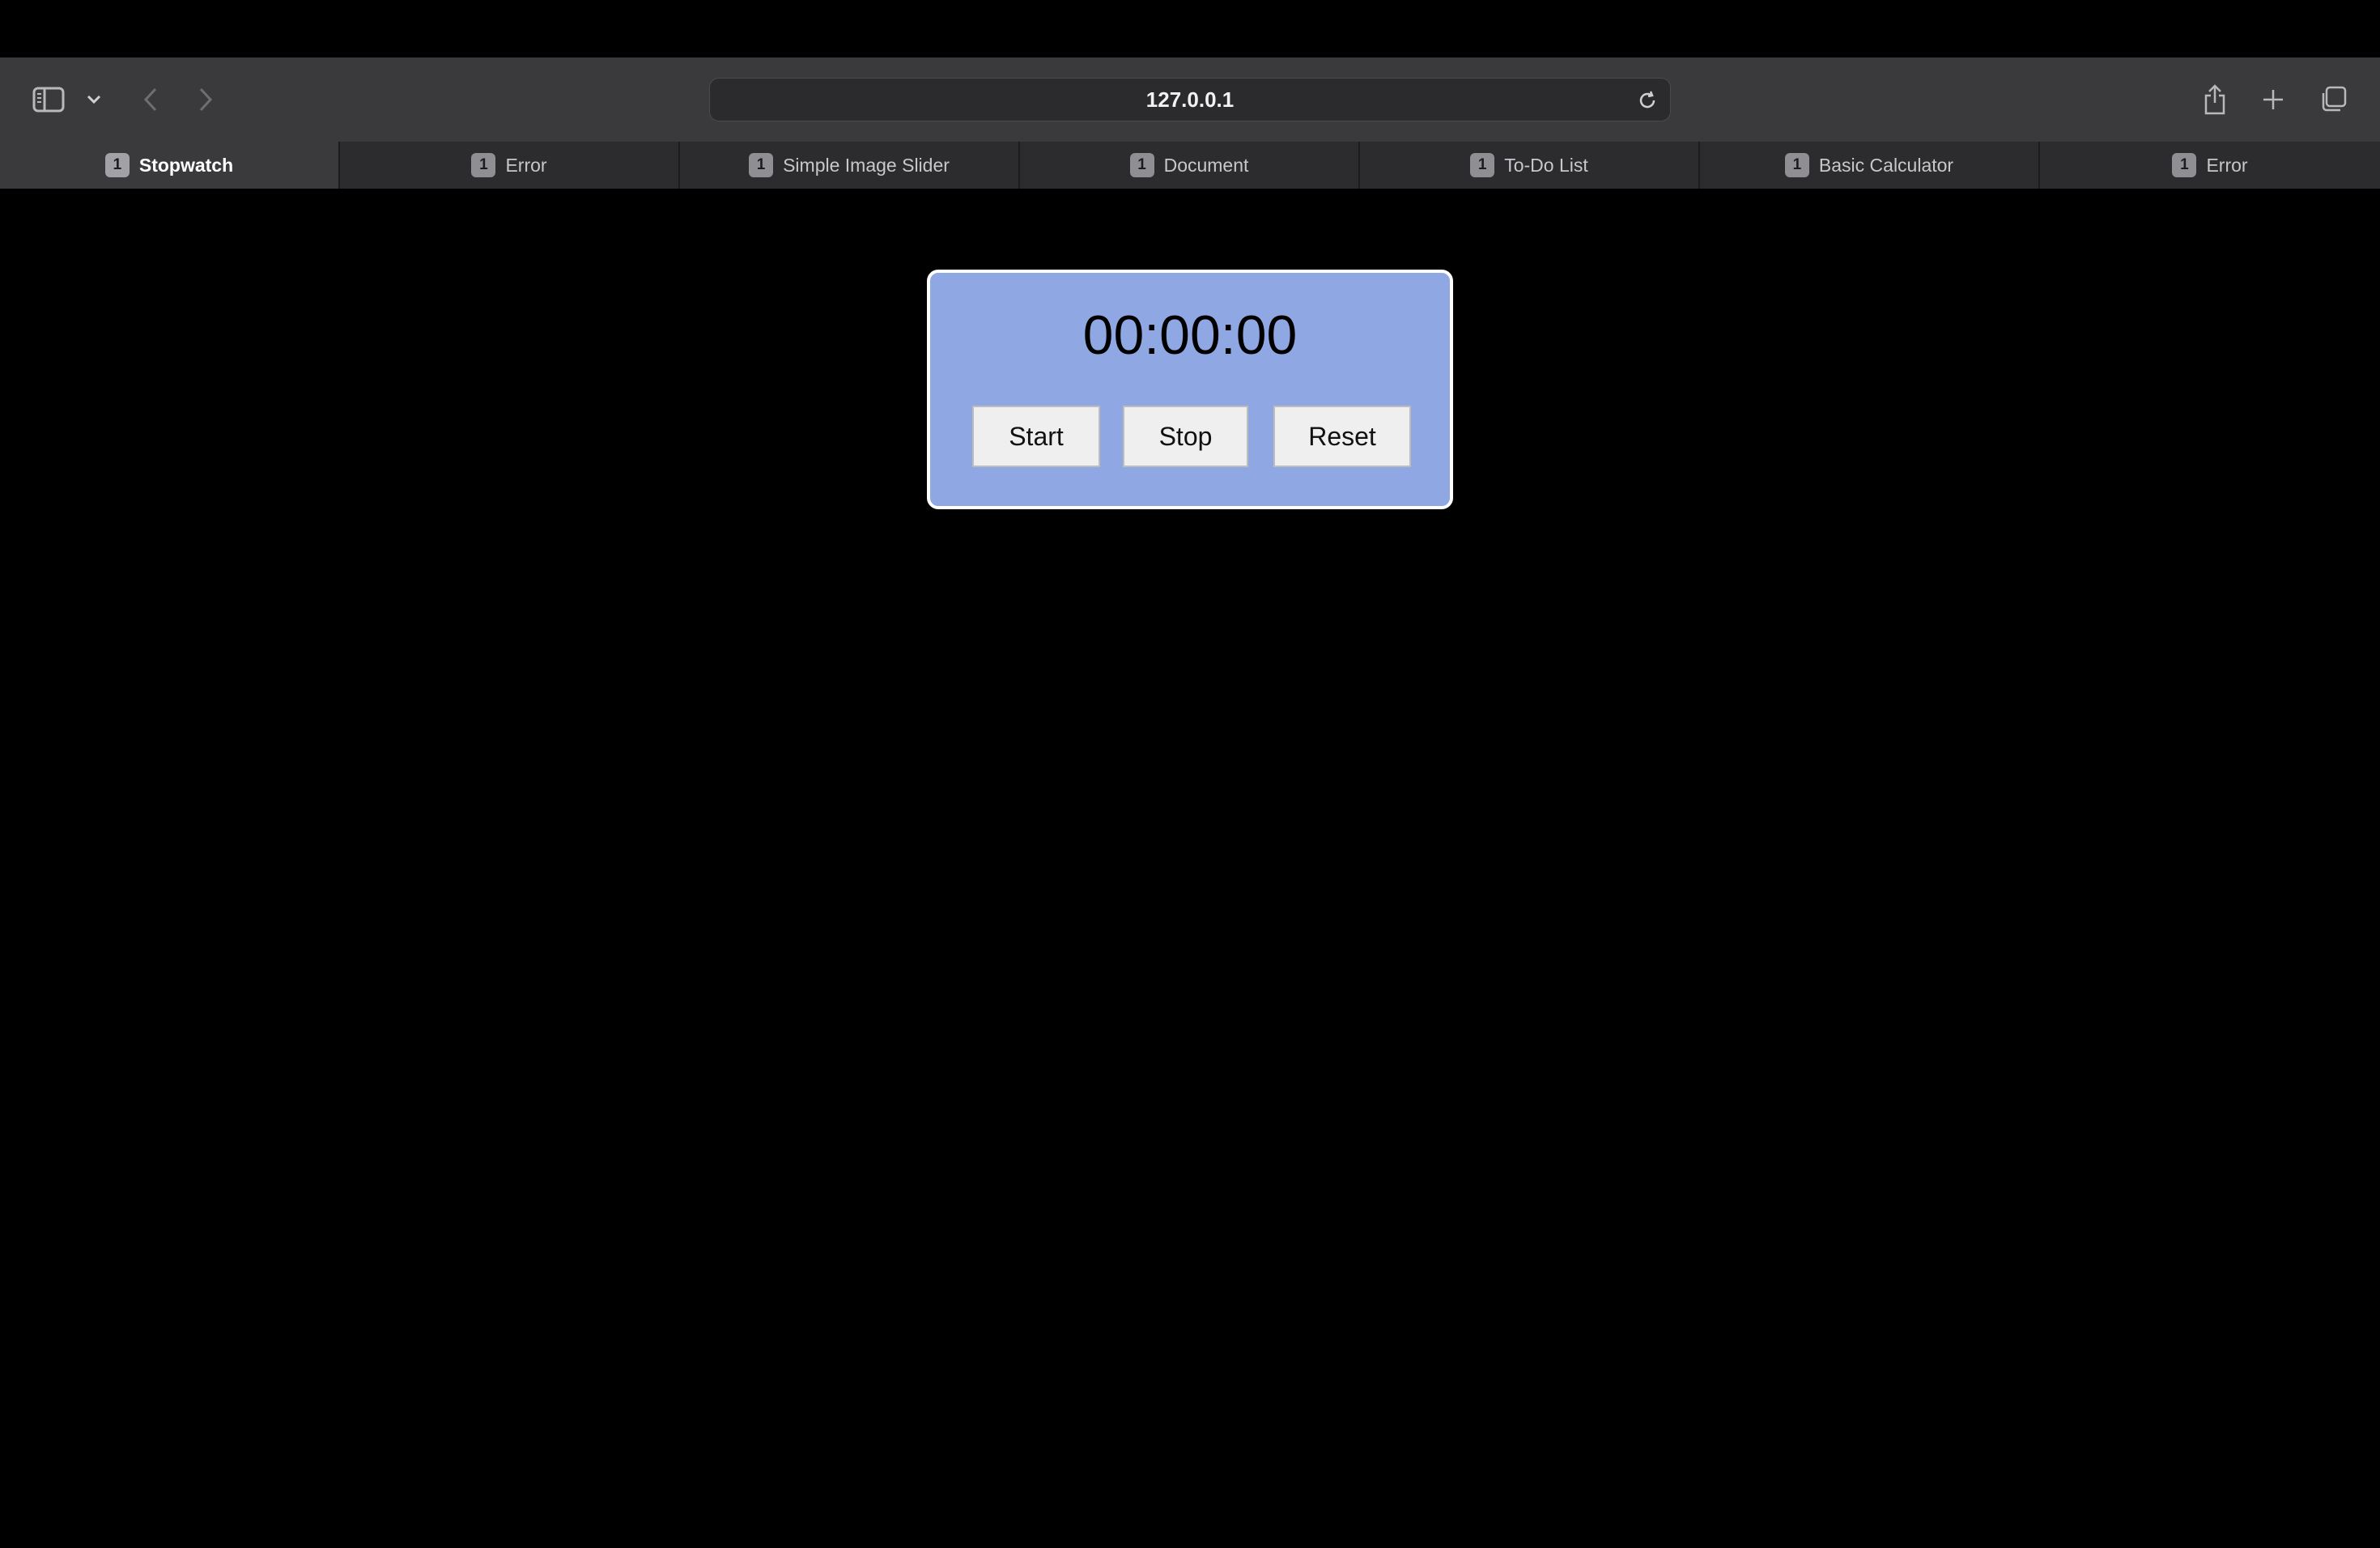  Describe the element at coordinates (2333, 100) in the screenshot. I see `tab-overview-icon` at that location.